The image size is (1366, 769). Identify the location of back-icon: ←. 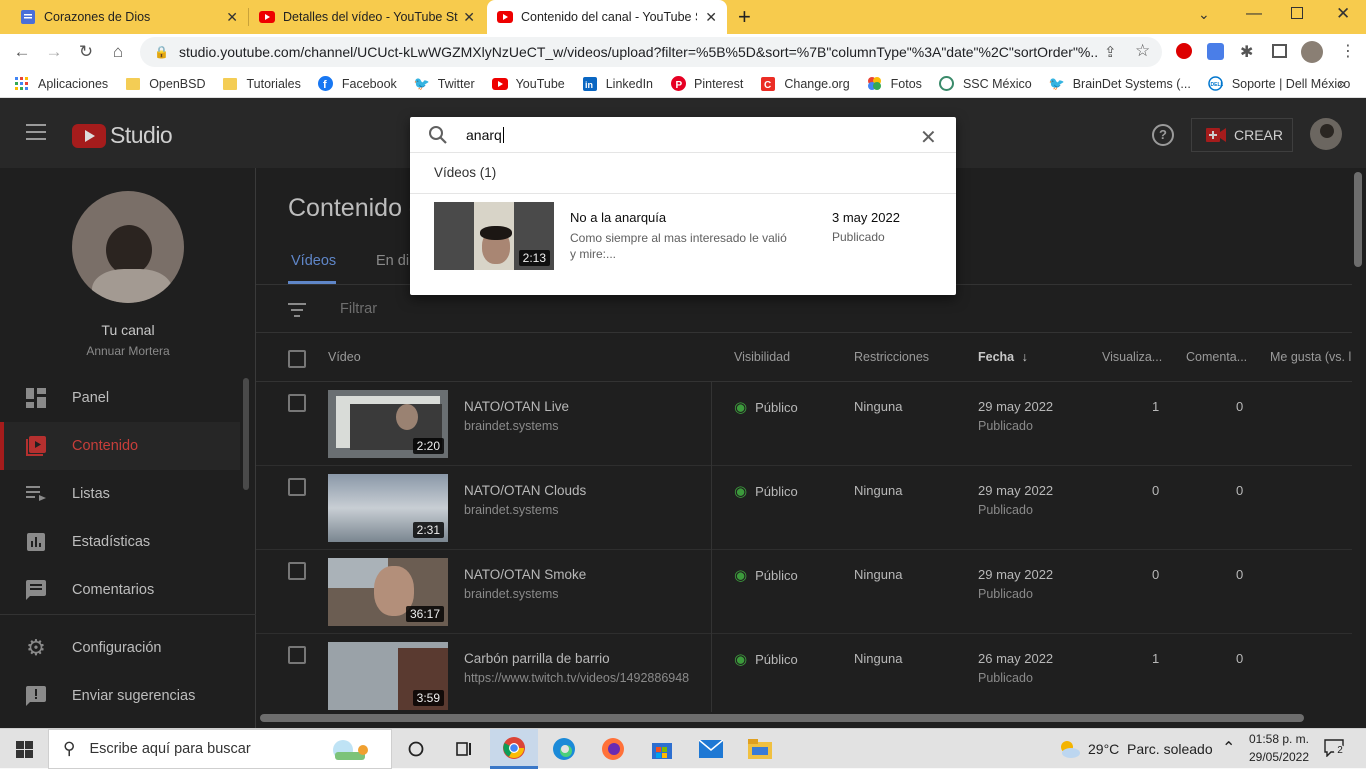
(22, 52).